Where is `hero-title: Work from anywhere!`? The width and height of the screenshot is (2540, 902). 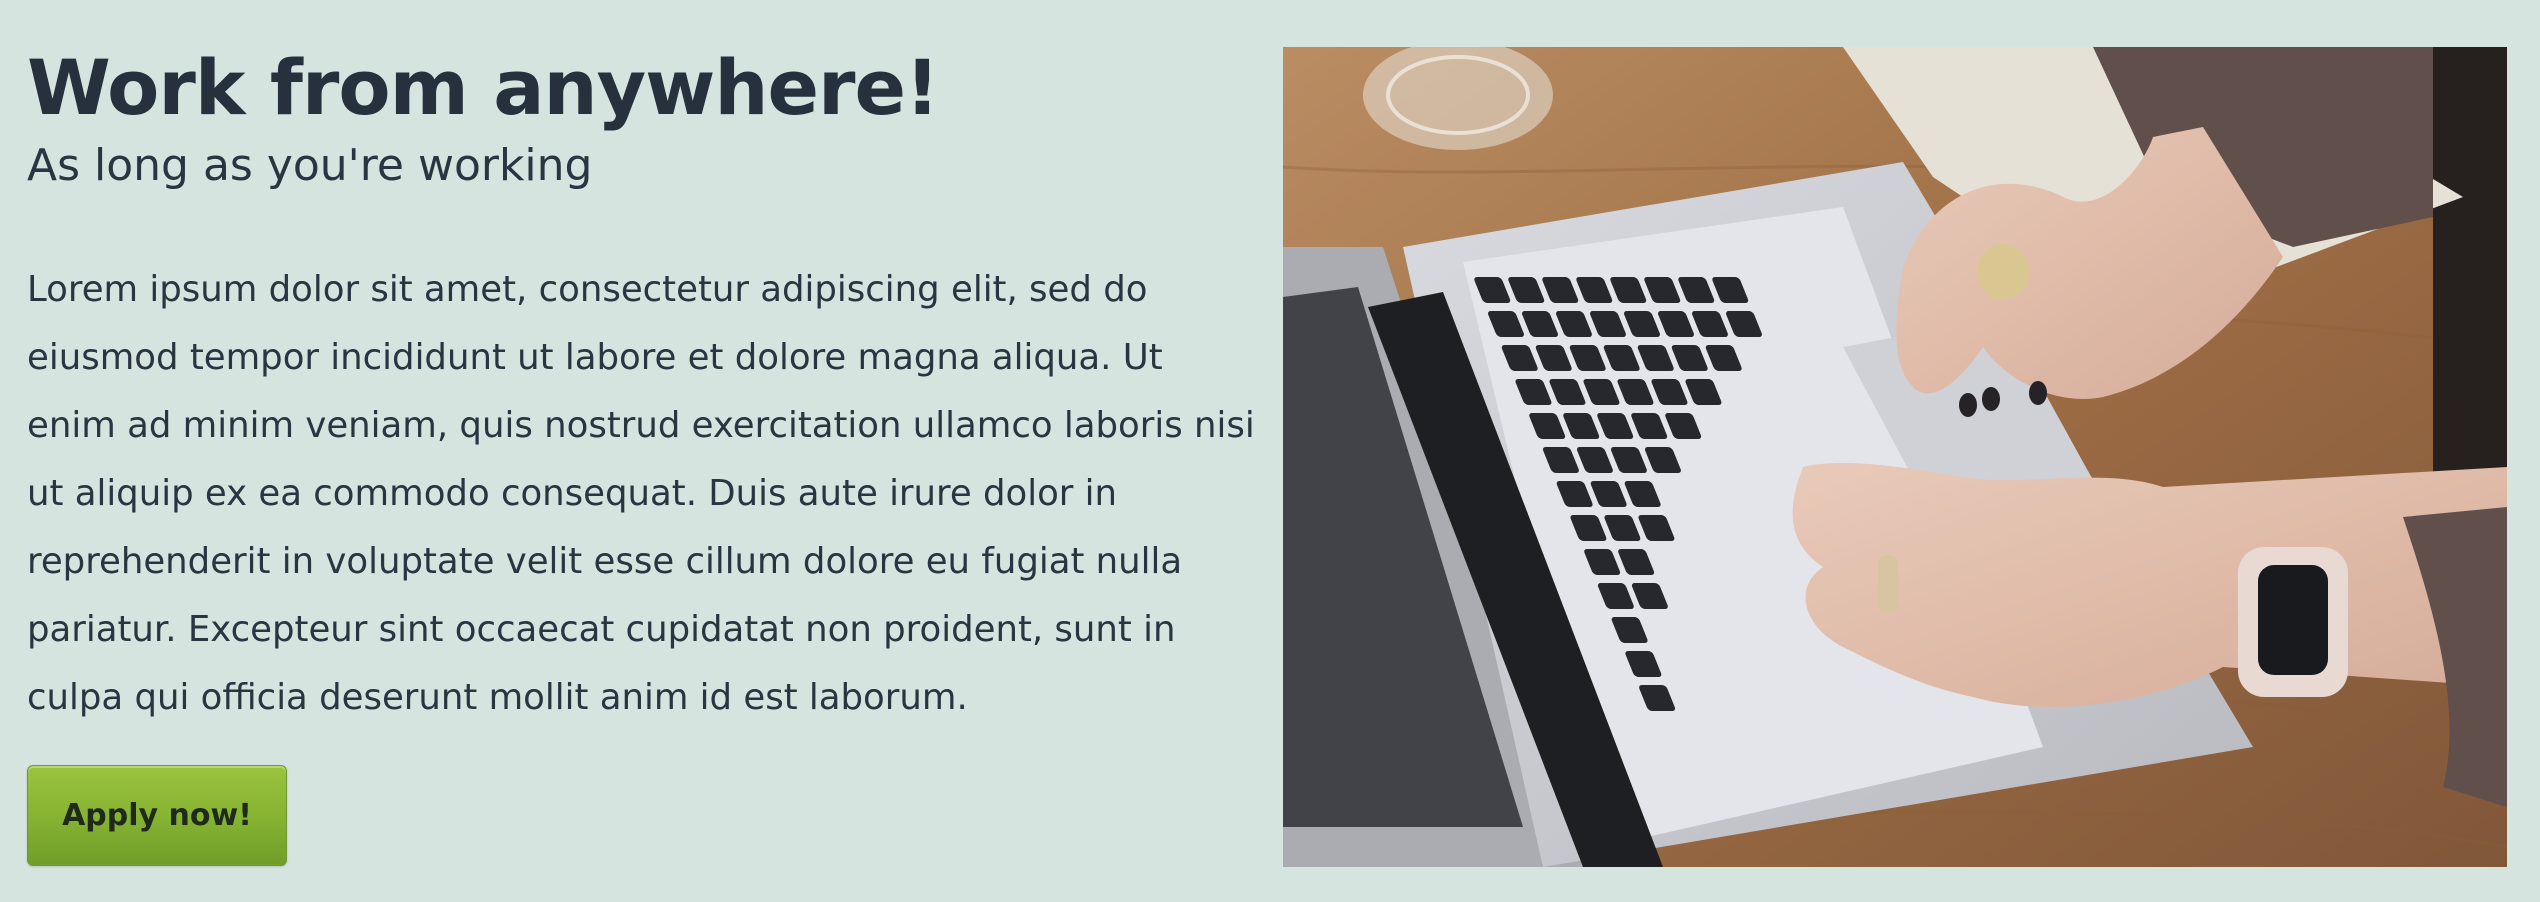
hero-title: Work from anywhere! is located at coordinates (483, 87).